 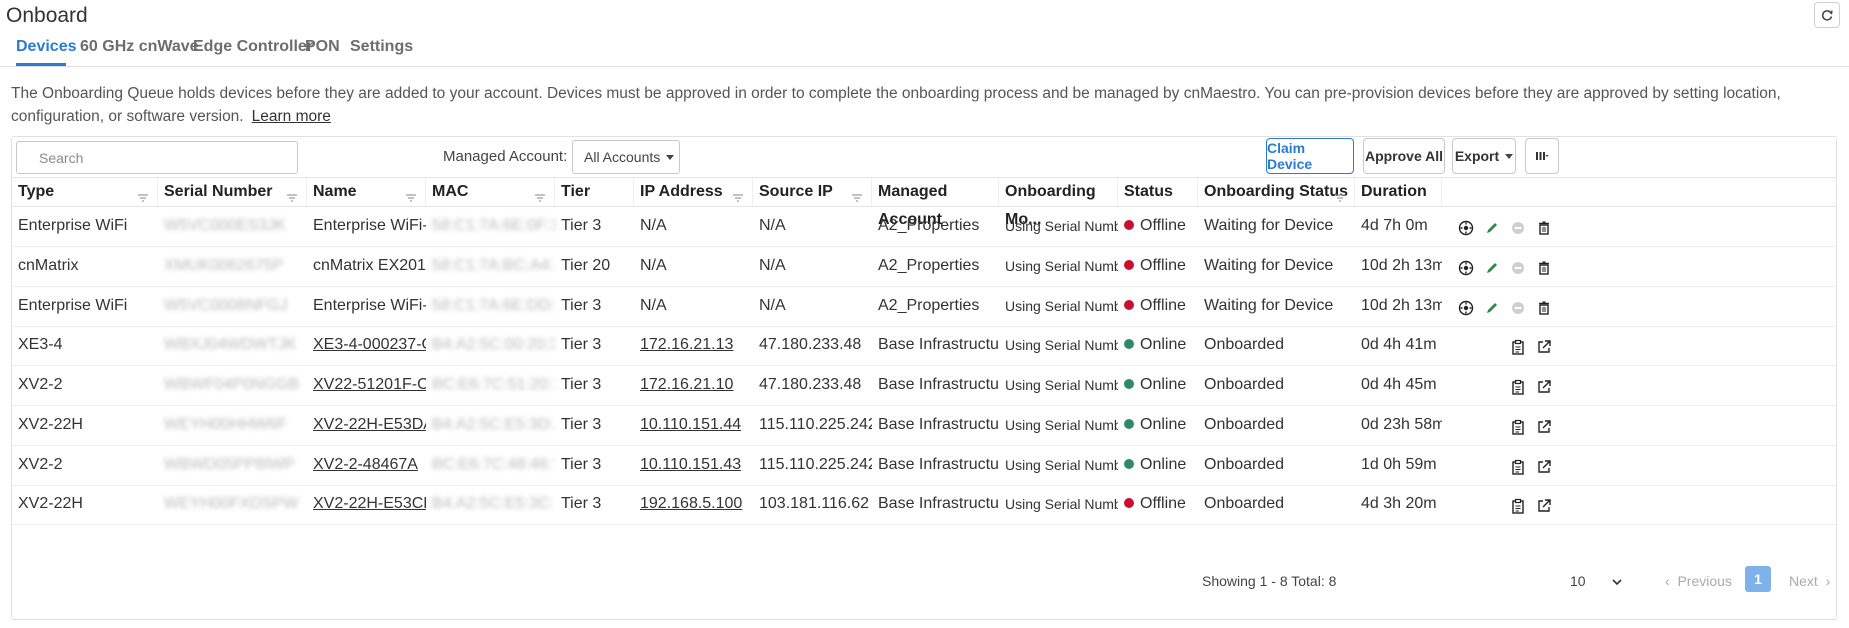 I want to click on cell-ip-address: 172.16.21.10, so click(x=693, y=385).